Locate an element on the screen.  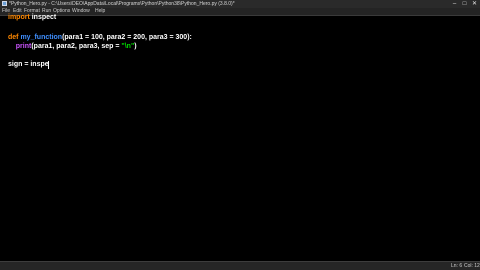
close-button: ✕ is located at coordinates (474, 4).